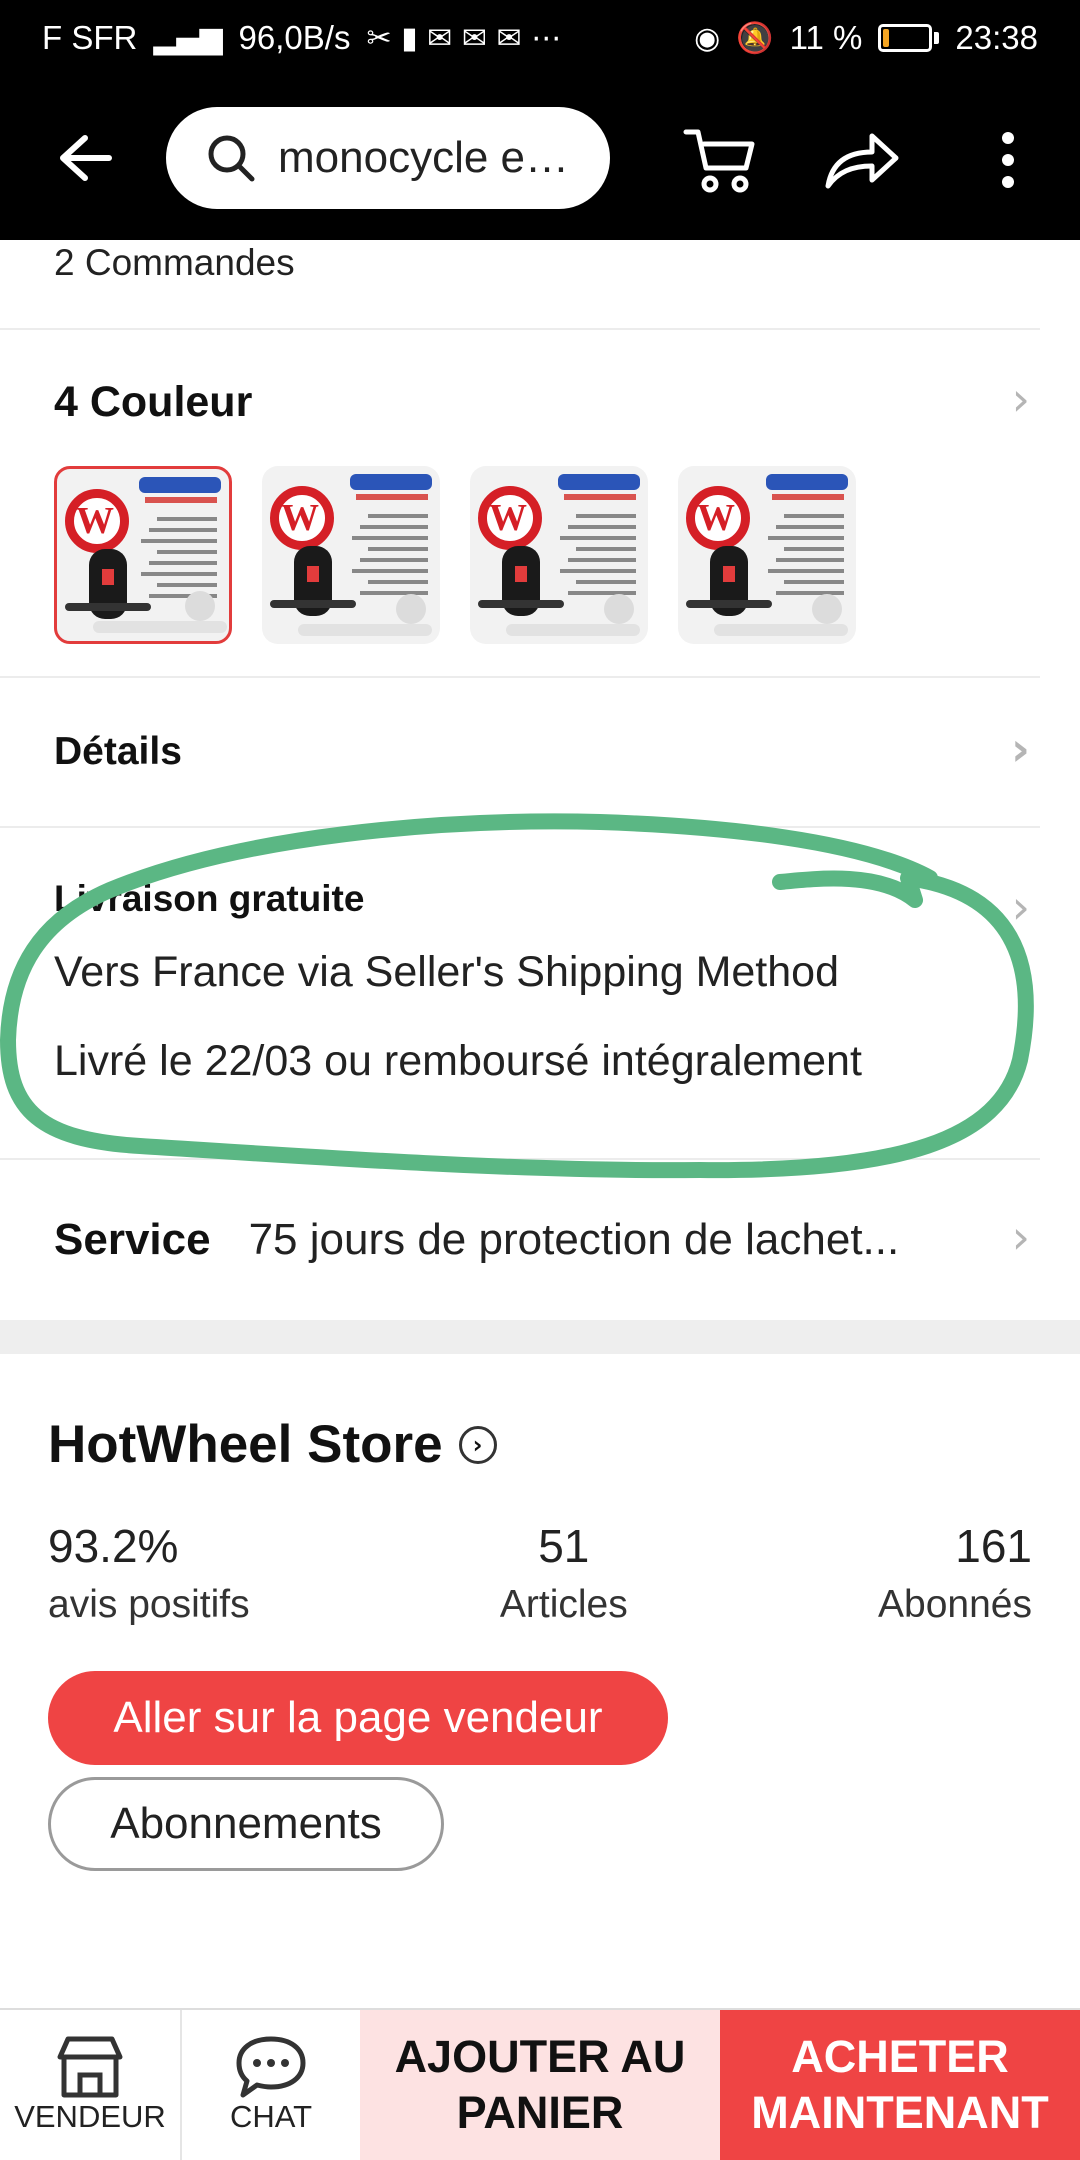  What do you see at coordinates (955, 1573) in the screenshot?
I see `store-stat: 161 Abonnés` at bounding box center [955, 1573].